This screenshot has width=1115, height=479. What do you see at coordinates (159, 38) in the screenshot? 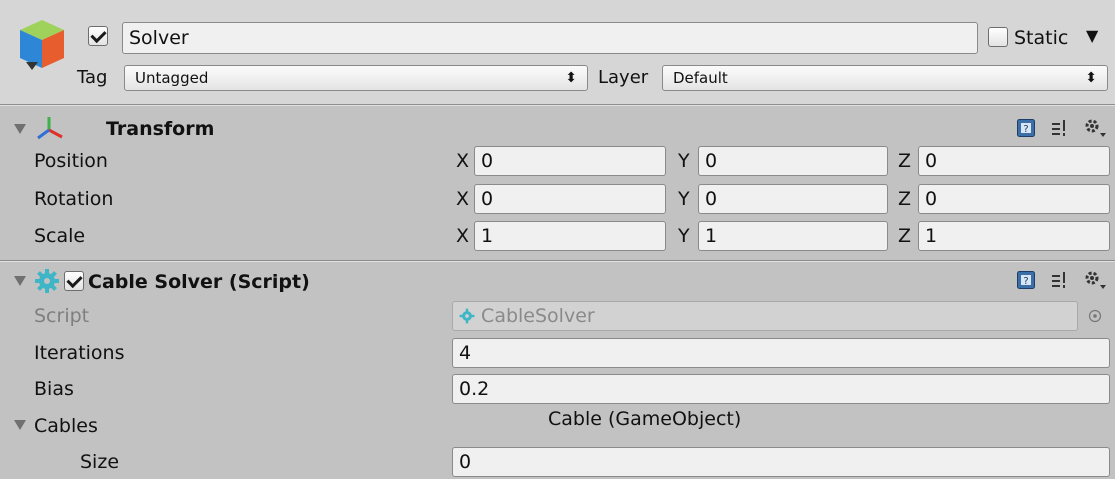
I see `gameobject-name-text: Solver` at bounding box center [159, 38].